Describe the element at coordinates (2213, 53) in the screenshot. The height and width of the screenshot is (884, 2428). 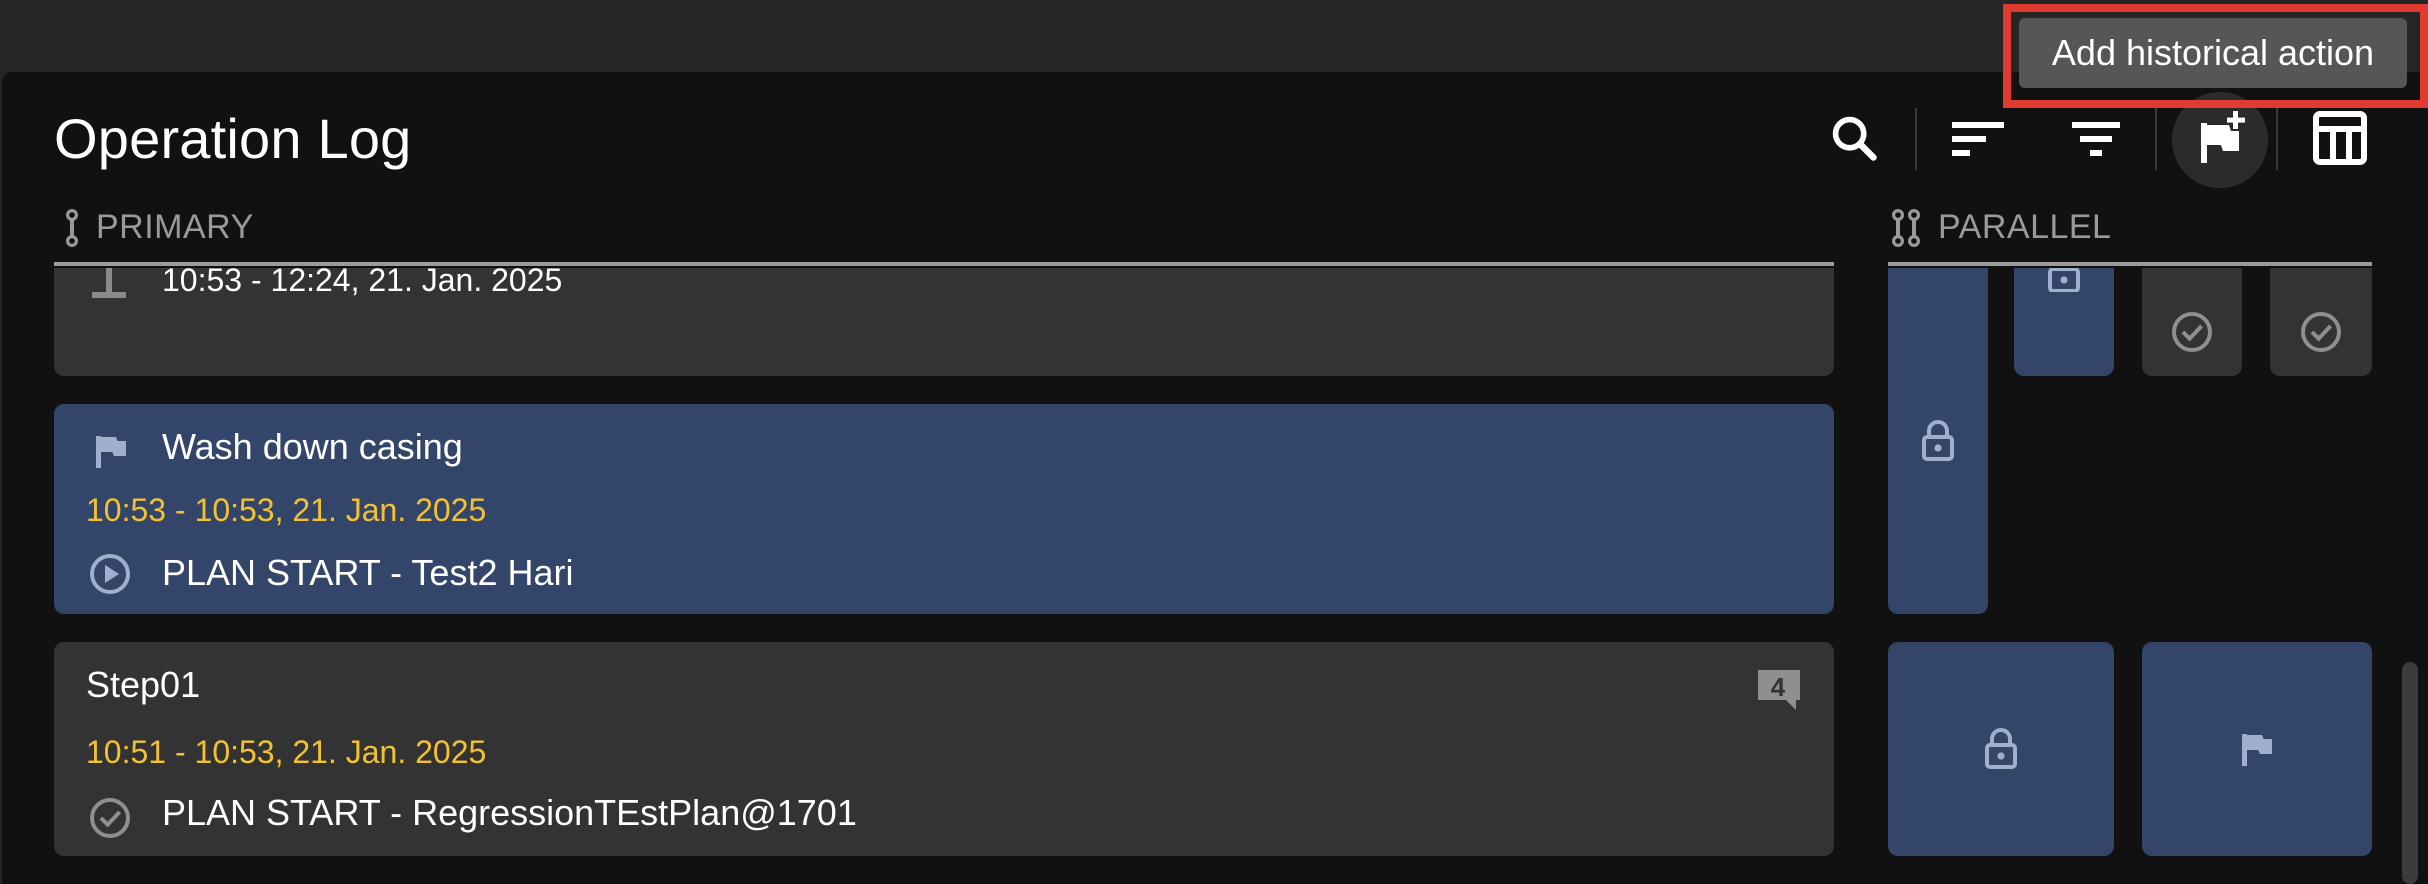
I see `tooltip: Add historical action` at that location.